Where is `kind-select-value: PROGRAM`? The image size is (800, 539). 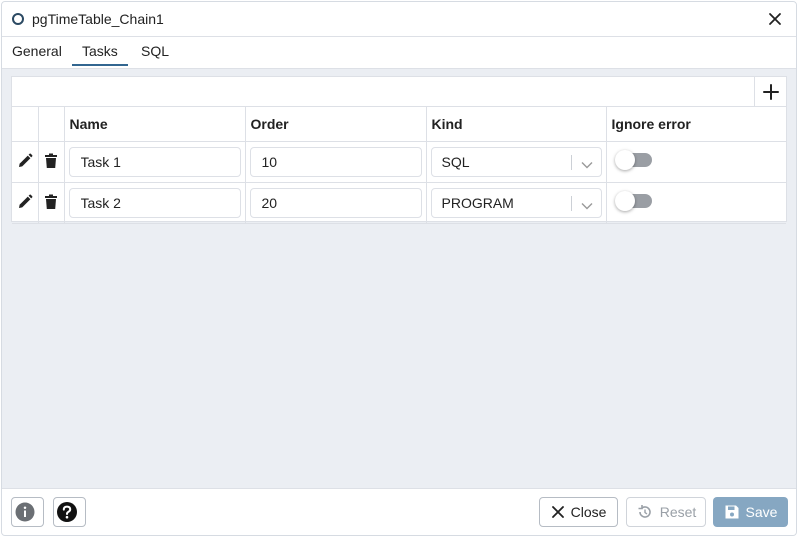 kind-select-value: PROGRAM is located at coordinates (477, 202).